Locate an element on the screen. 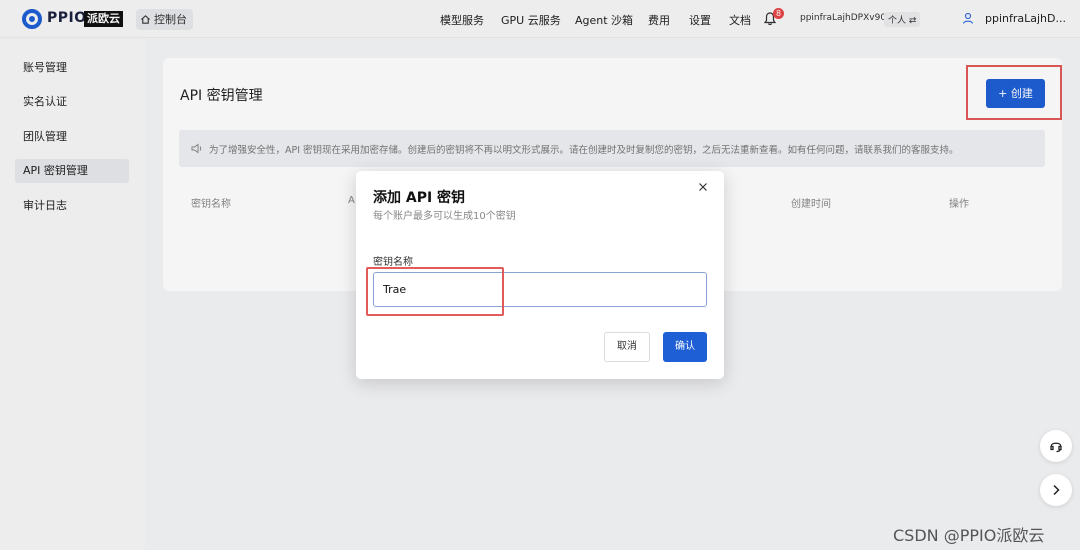 The height and width of the screenshot is (550, 1080). expand-button is located at coordinates (1056, 490).